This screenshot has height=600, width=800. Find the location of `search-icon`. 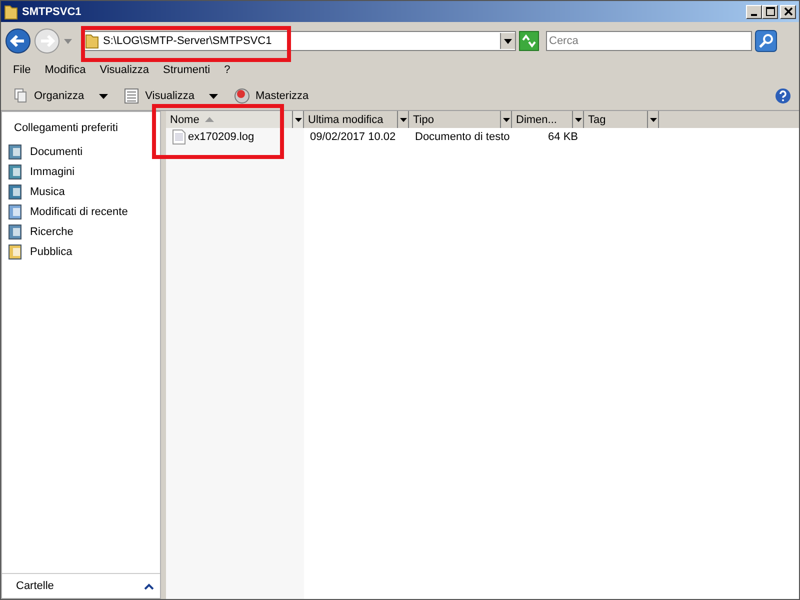

search-icon is located at coordinates (766, 41).